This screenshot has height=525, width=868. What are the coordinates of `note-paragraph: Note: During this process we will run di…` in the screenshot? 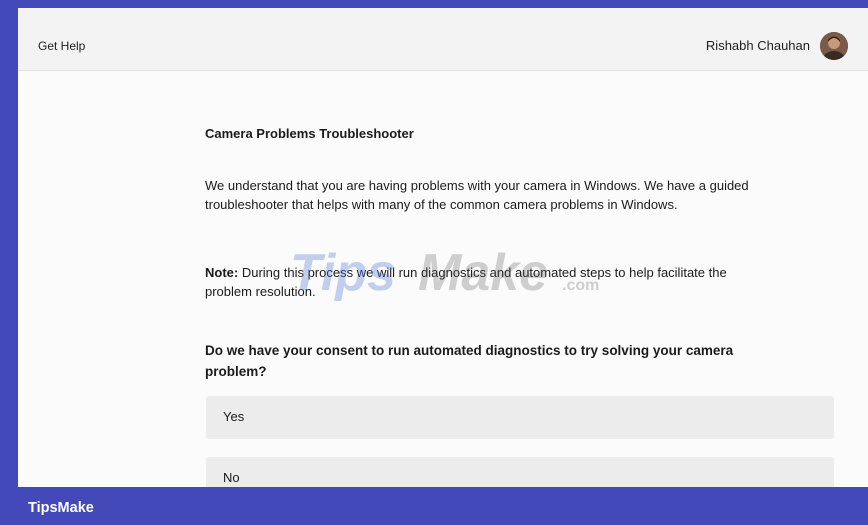 It's located at (470, 282).